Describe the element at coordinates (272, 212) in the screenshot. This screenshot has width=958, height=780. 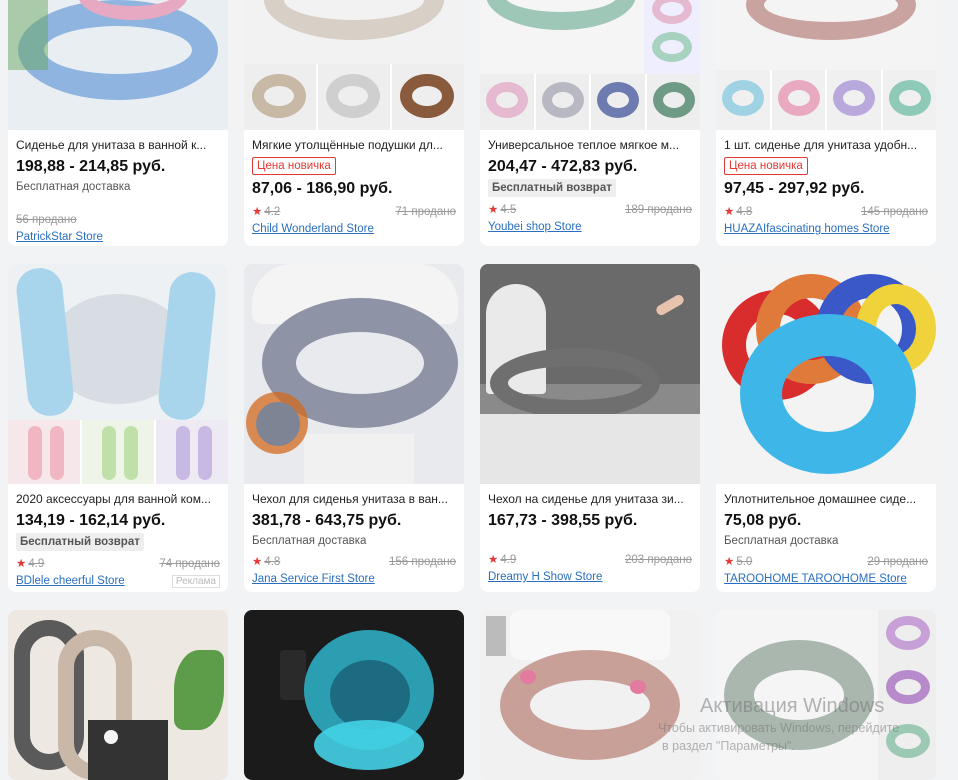
I see `rating-value: 4.2` at that location.